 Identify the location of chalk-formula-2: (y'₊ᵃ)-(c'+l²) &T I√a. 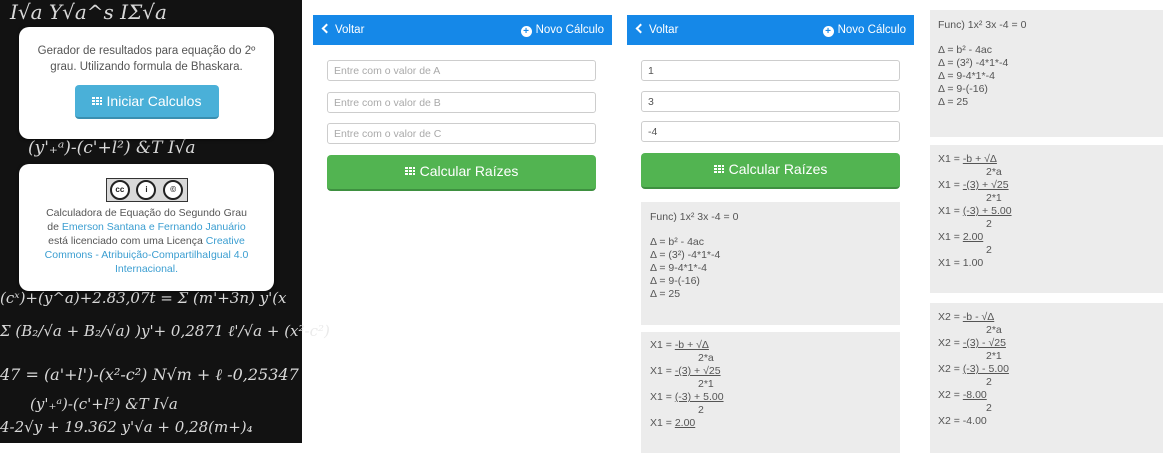
(112, 148).